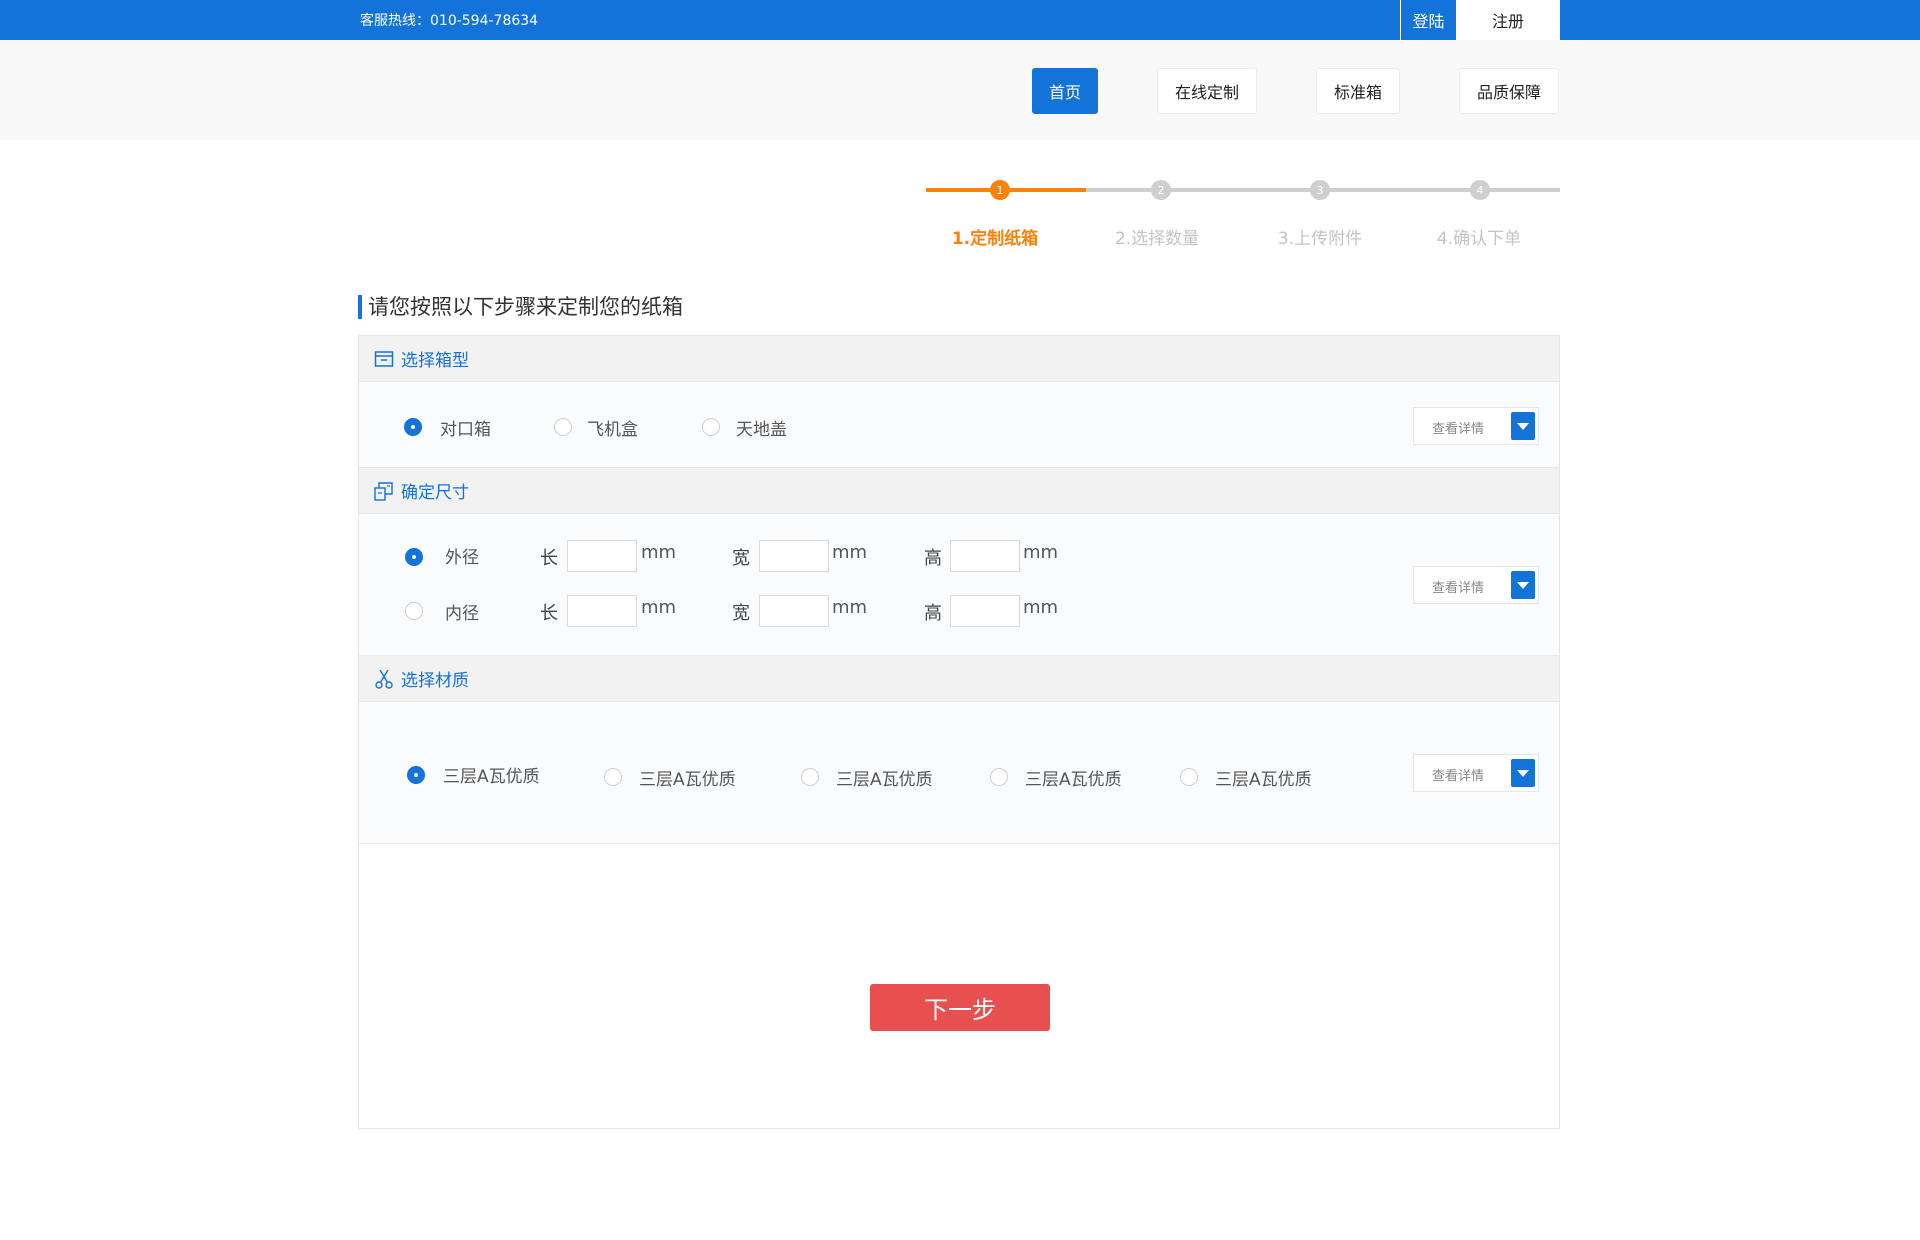 The image size is (1920, 1240). I want to click on outer-height-input, so click(985, 556).